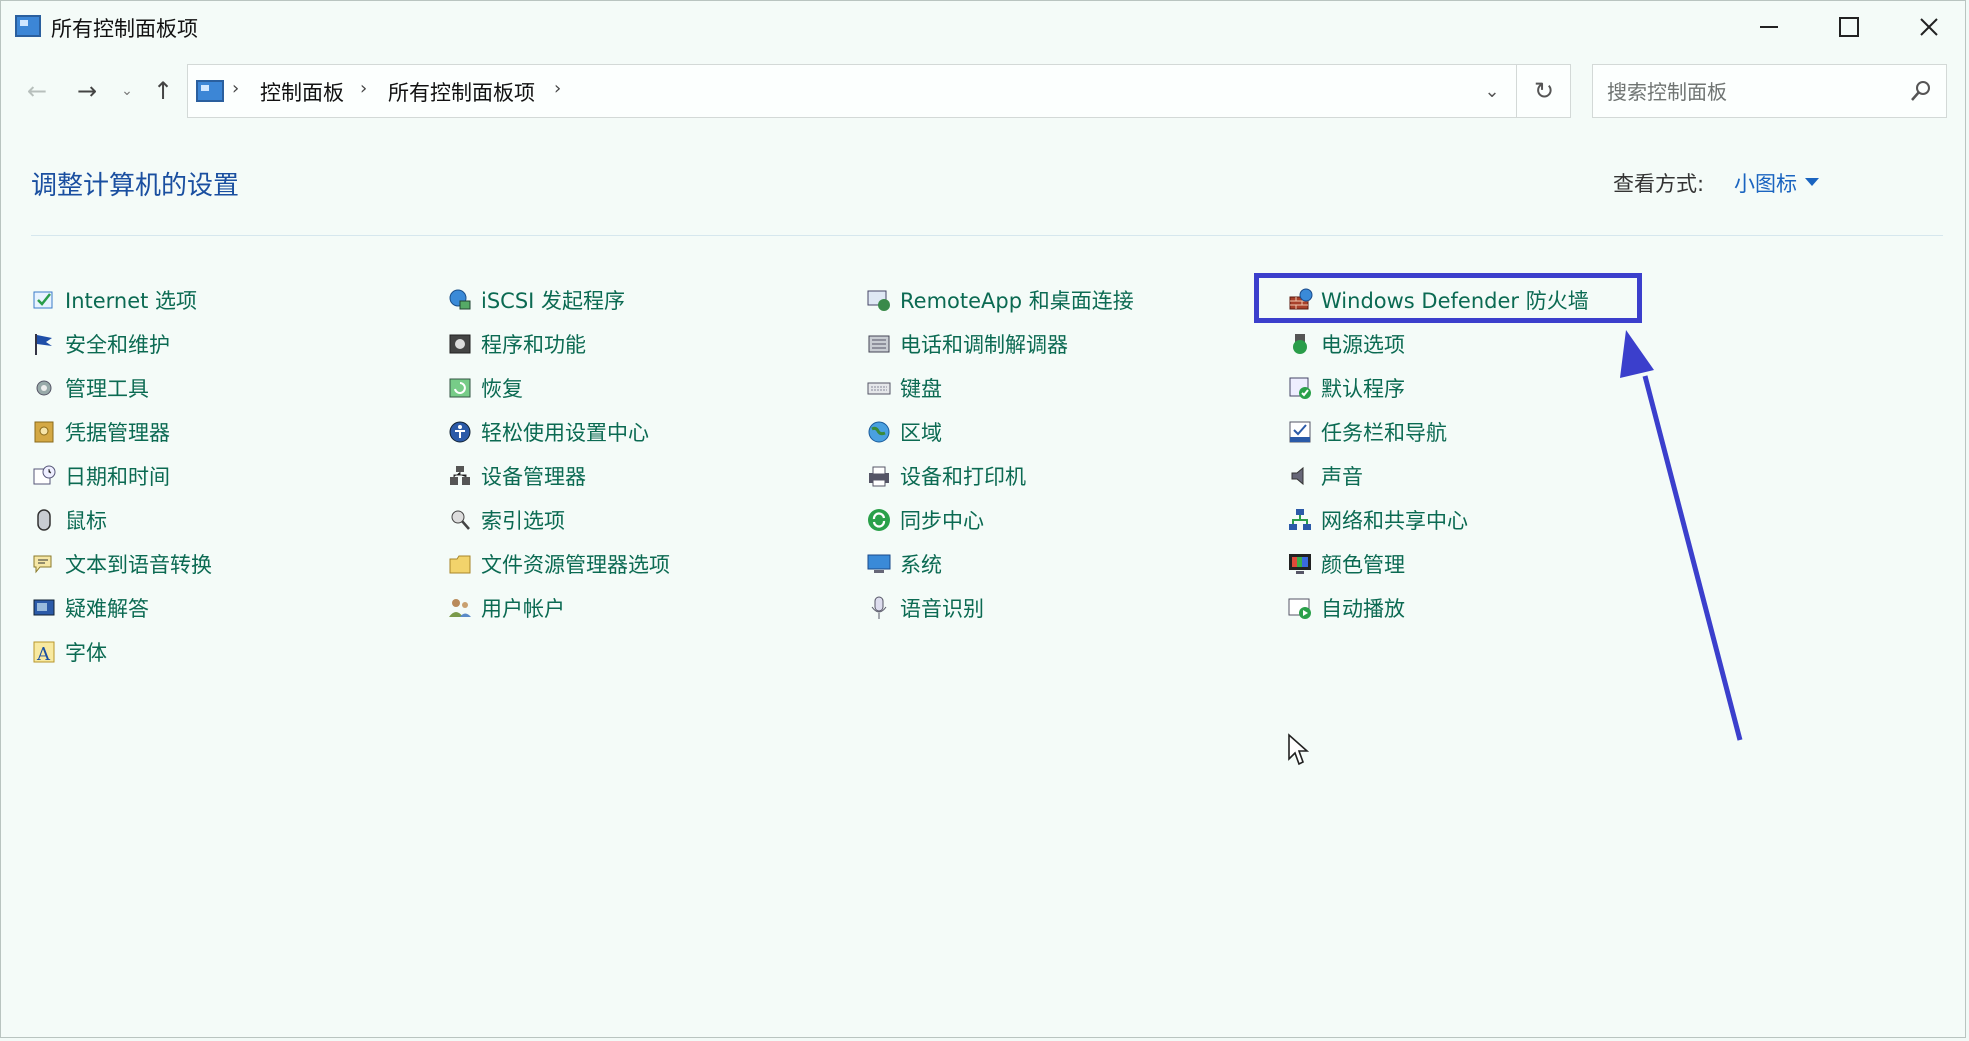 The height and width of the screenshot is (1041, 1969). I want to click on maximize-button, so click(1849, 27).